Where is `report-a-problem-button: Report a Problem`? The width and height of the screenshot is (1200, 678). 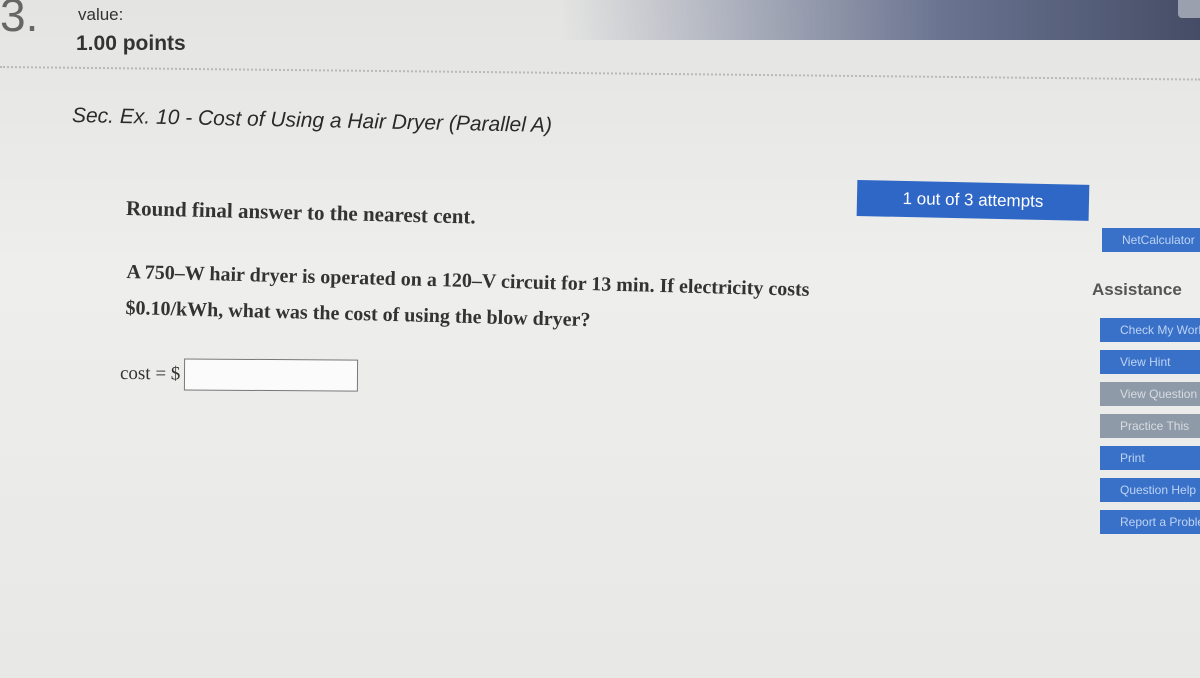 report-a-problem-button: Report a Problem is located at coordinates (1150, 522).